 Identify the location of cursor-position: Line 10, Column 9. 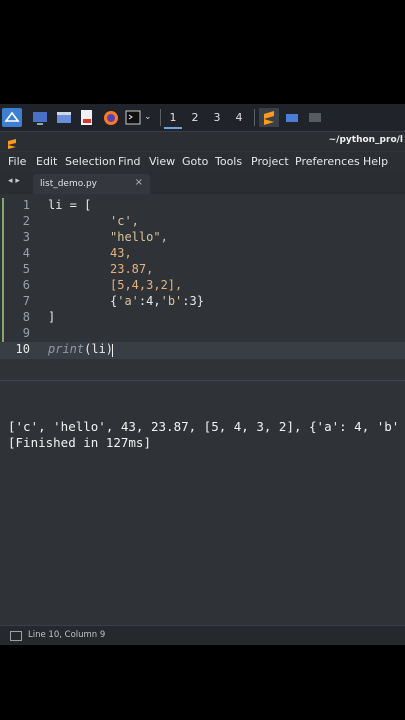
(67, 635).